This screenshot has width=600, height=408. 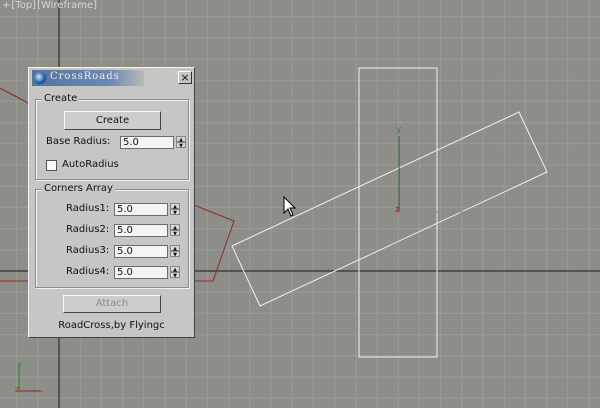 I want to click on corners-array-title: Corners Array, so click(x=78, y=188).